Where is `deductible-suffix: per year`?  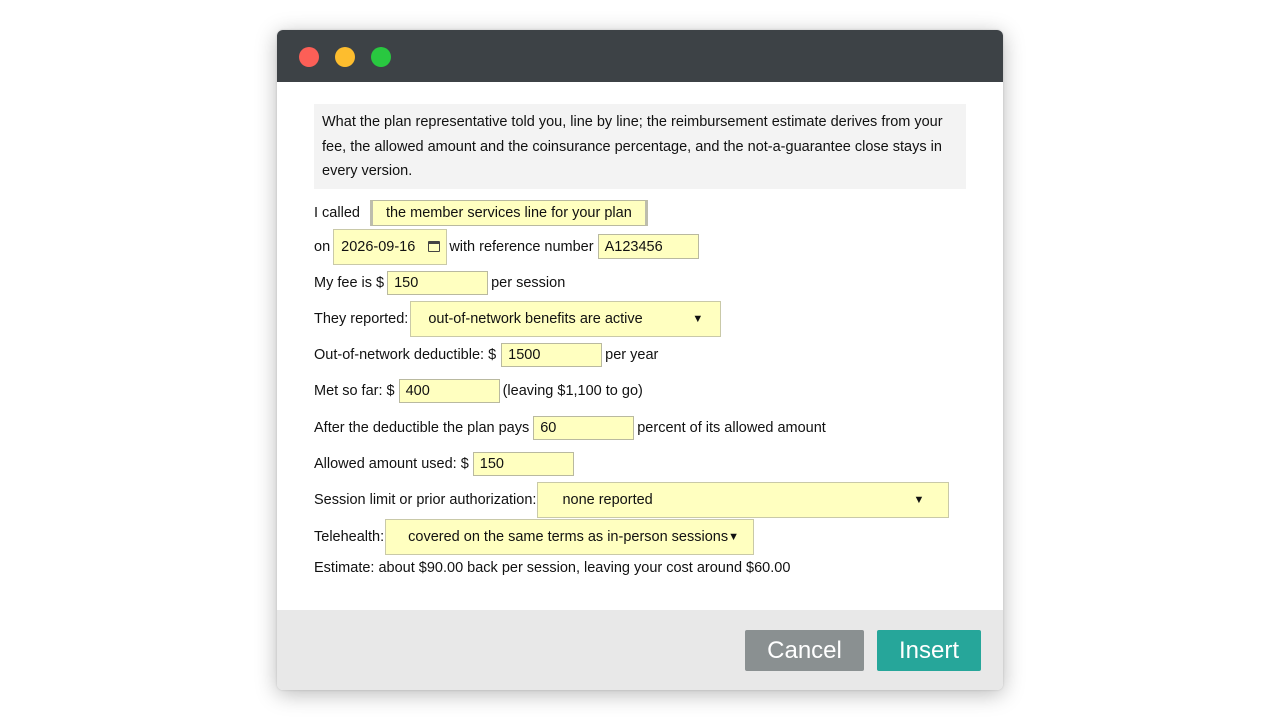
deductible-suffix: per year is located at coordinates (632, 354).